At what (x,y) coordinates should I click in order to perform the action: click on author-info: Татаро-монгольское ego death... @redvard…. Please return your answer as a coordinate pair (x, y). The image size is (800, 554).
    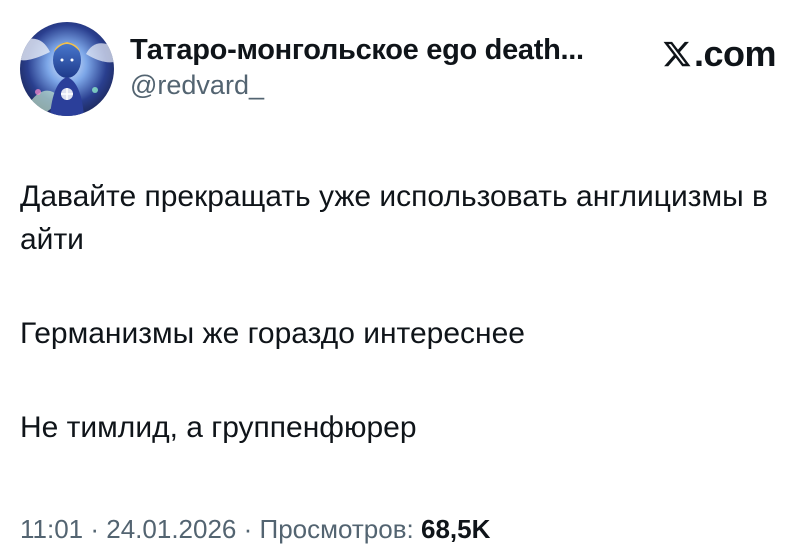
    Looking at the image, I should click on (357, 67).